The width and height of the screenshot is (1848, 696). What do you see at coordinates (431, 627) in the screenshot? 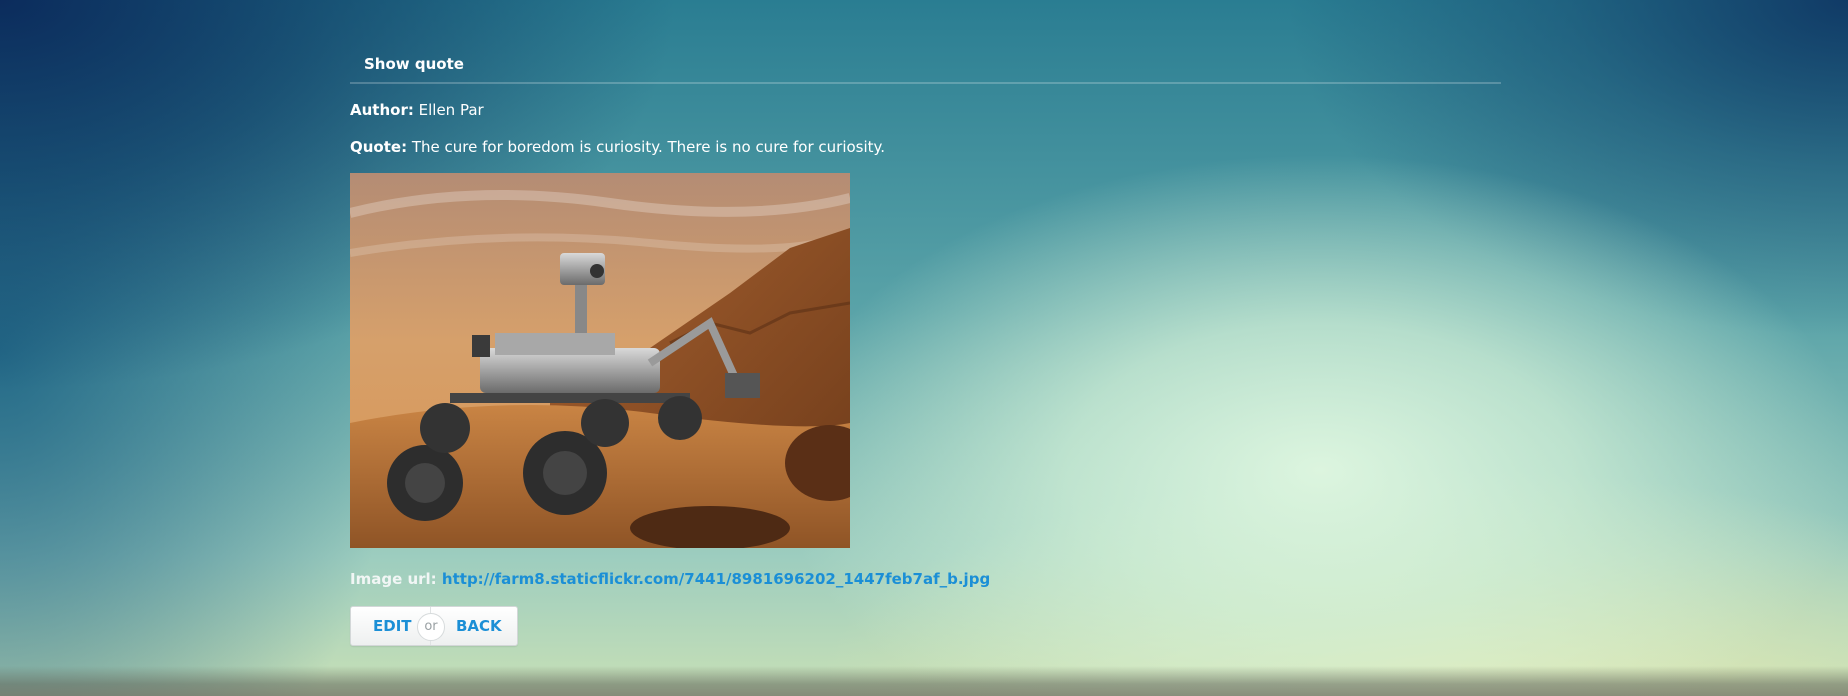
I see `or-separator: or` at bounding box center [431, 627].